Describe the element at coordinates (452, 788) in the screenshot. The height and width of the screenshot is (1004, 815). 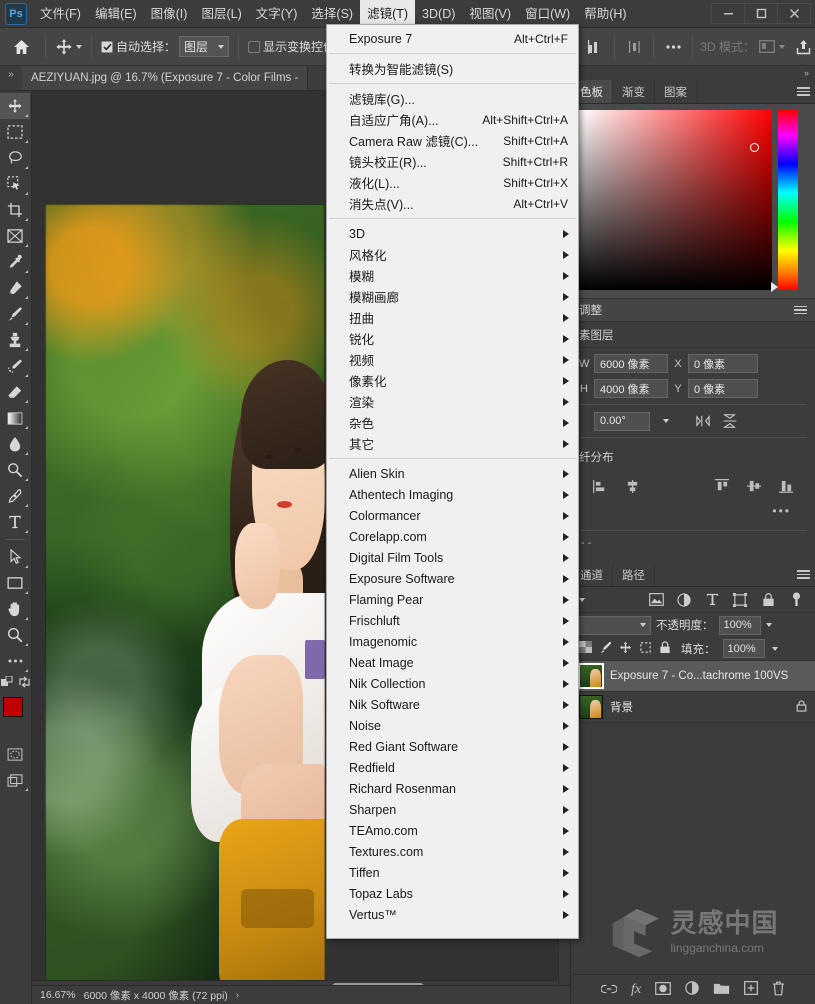
I see `menu-item-richard-rosenman: Richard Rosenman` at that location.